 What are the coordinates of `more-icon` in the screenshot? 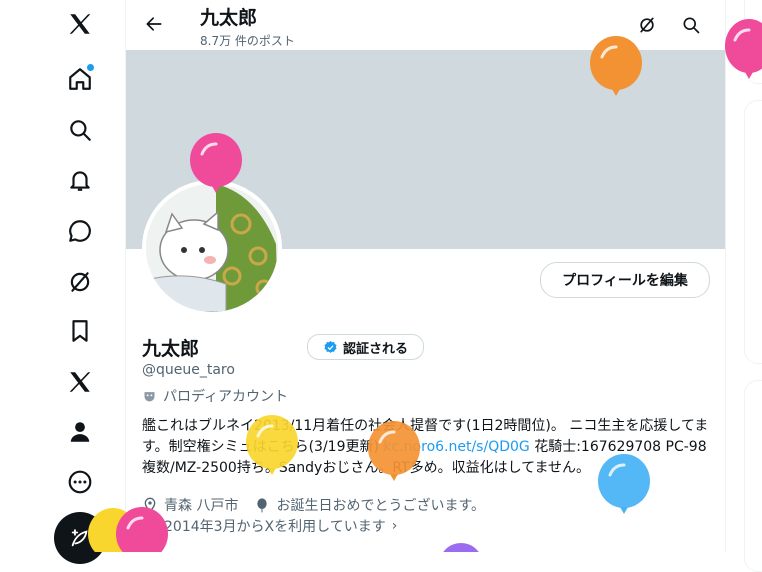 It's located at (80, 482).